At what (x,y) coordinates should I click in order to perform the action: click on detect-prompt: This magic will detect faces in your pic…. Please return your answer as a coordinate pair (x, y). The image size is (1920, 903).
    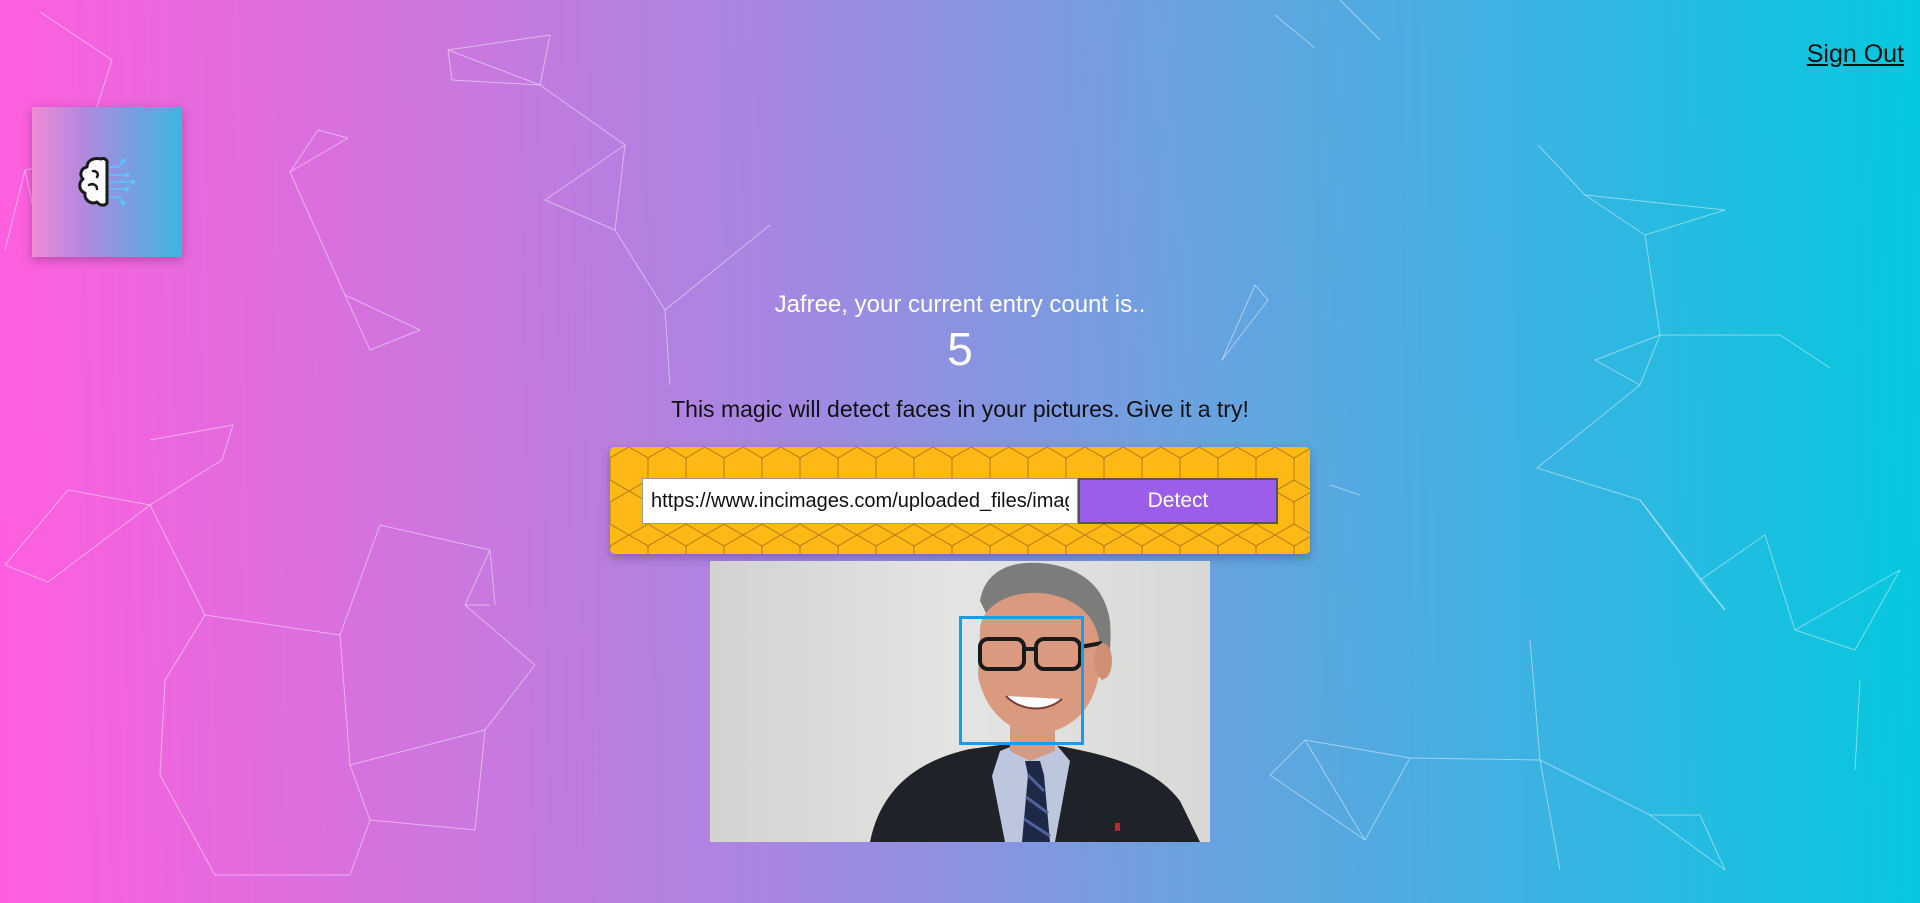
    Looking at the image, I should click on (960, 409).